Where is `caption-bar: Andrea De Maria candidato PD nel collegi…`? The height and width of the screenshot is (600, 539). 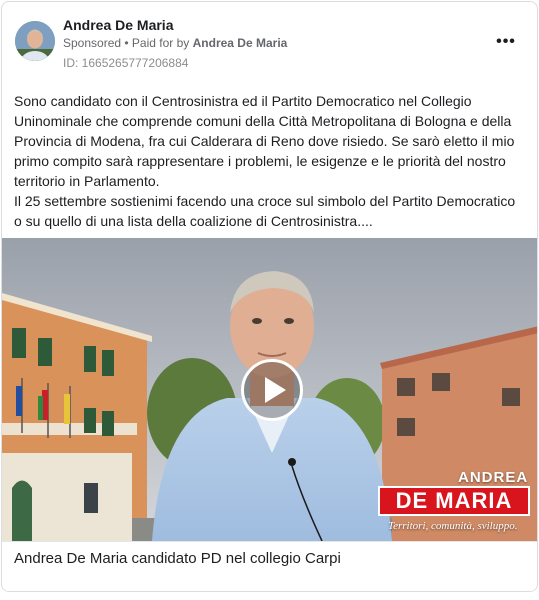 caption-bar: Andrea De Maria candidato PD nel collegi… is located at coordinates (269, 566).